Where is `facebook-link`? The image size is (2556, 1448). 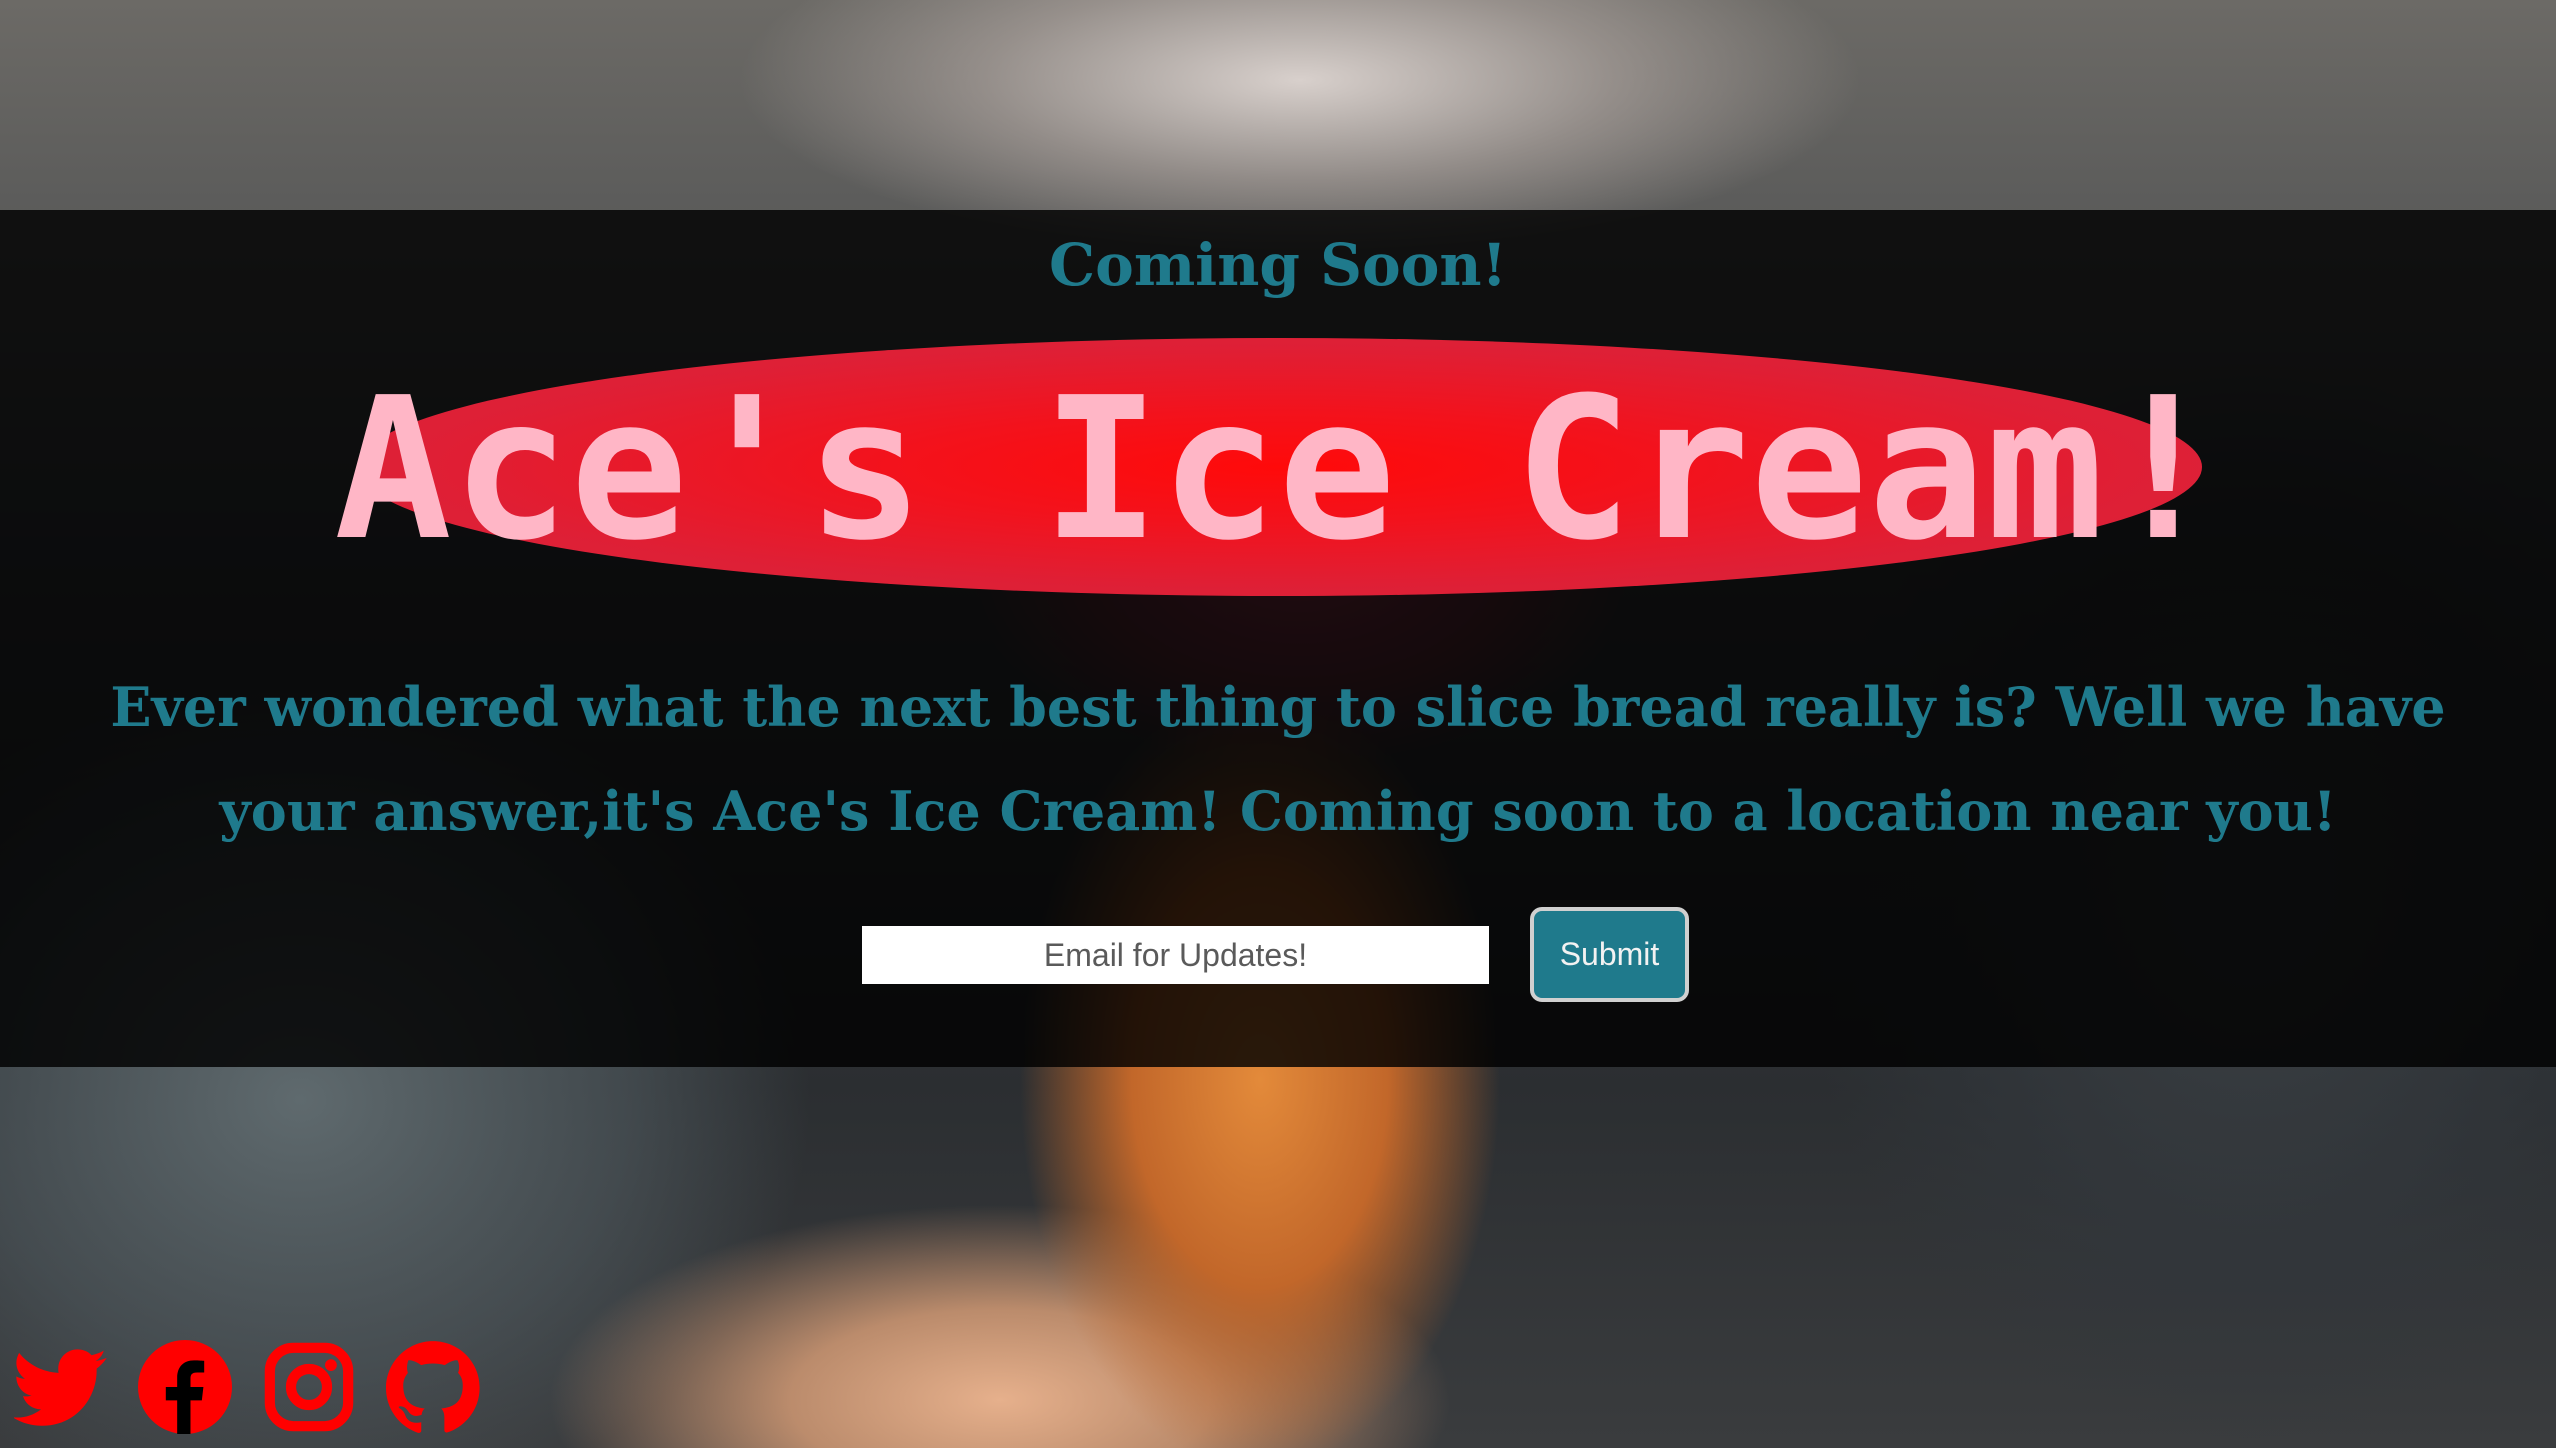
facebook-link is located at coordinates (185, 1387).